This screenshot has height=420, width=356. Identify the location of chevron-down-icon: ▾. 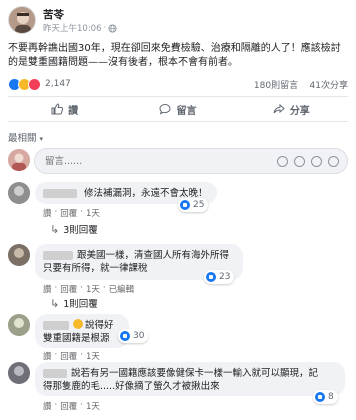
(41, 139).